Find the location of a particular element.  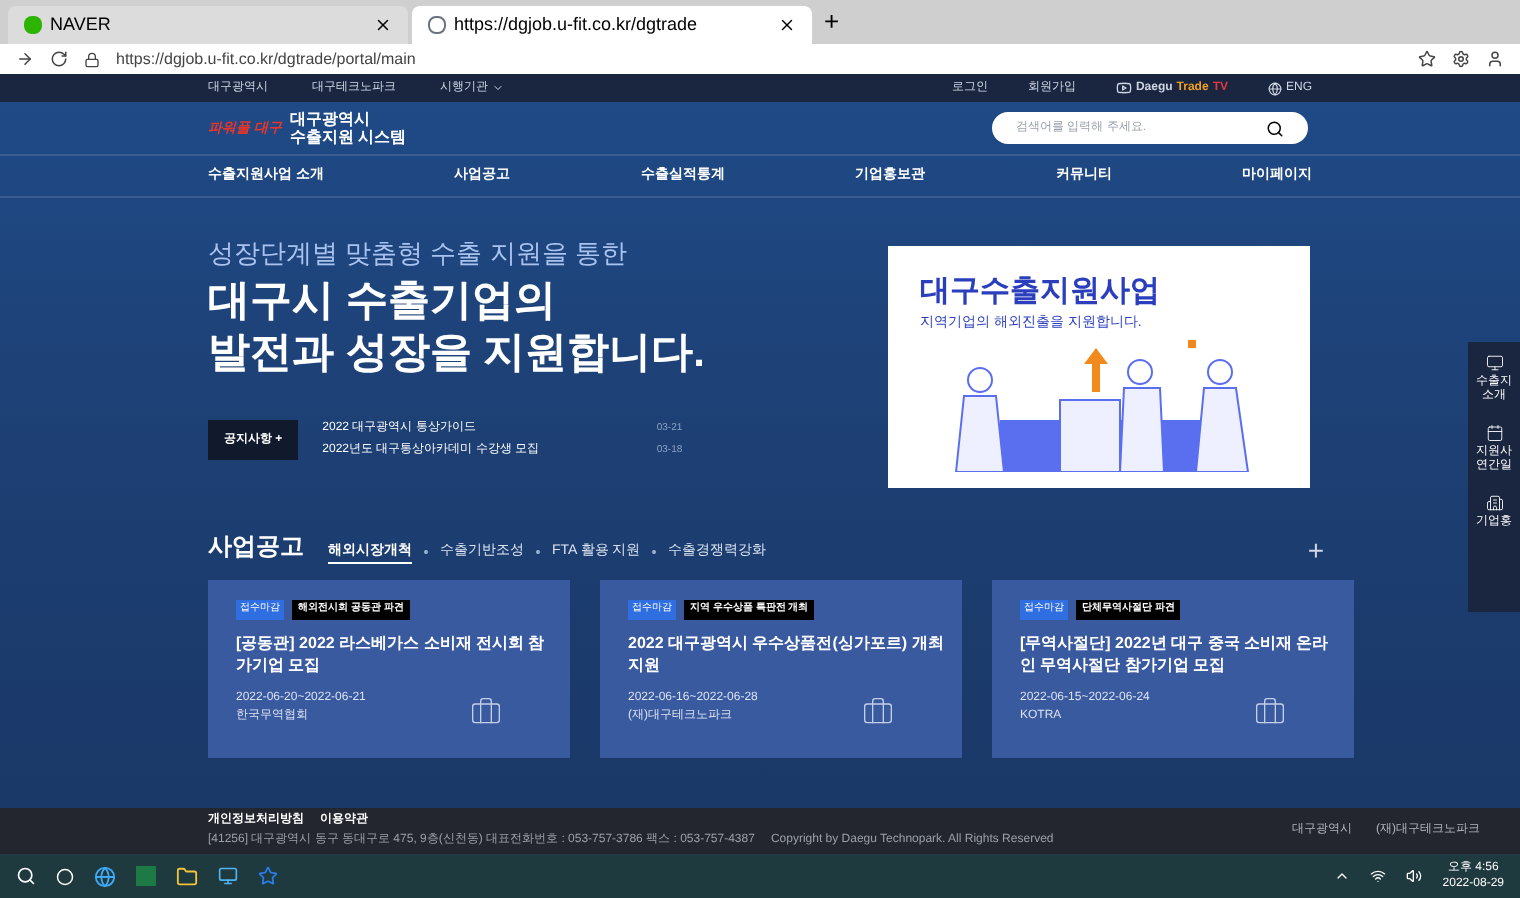

new-tab-button: + is located at coordinates (832, 20).